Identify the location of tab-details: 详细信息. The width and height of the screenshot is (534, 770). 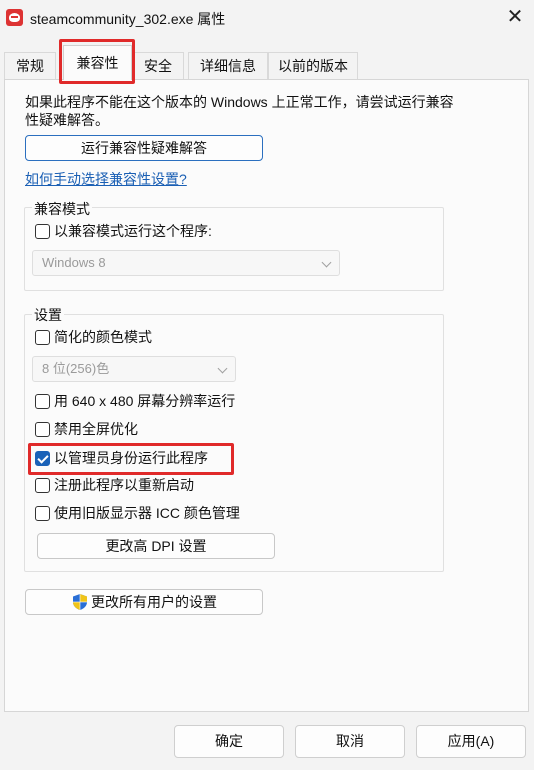
(228, 65).